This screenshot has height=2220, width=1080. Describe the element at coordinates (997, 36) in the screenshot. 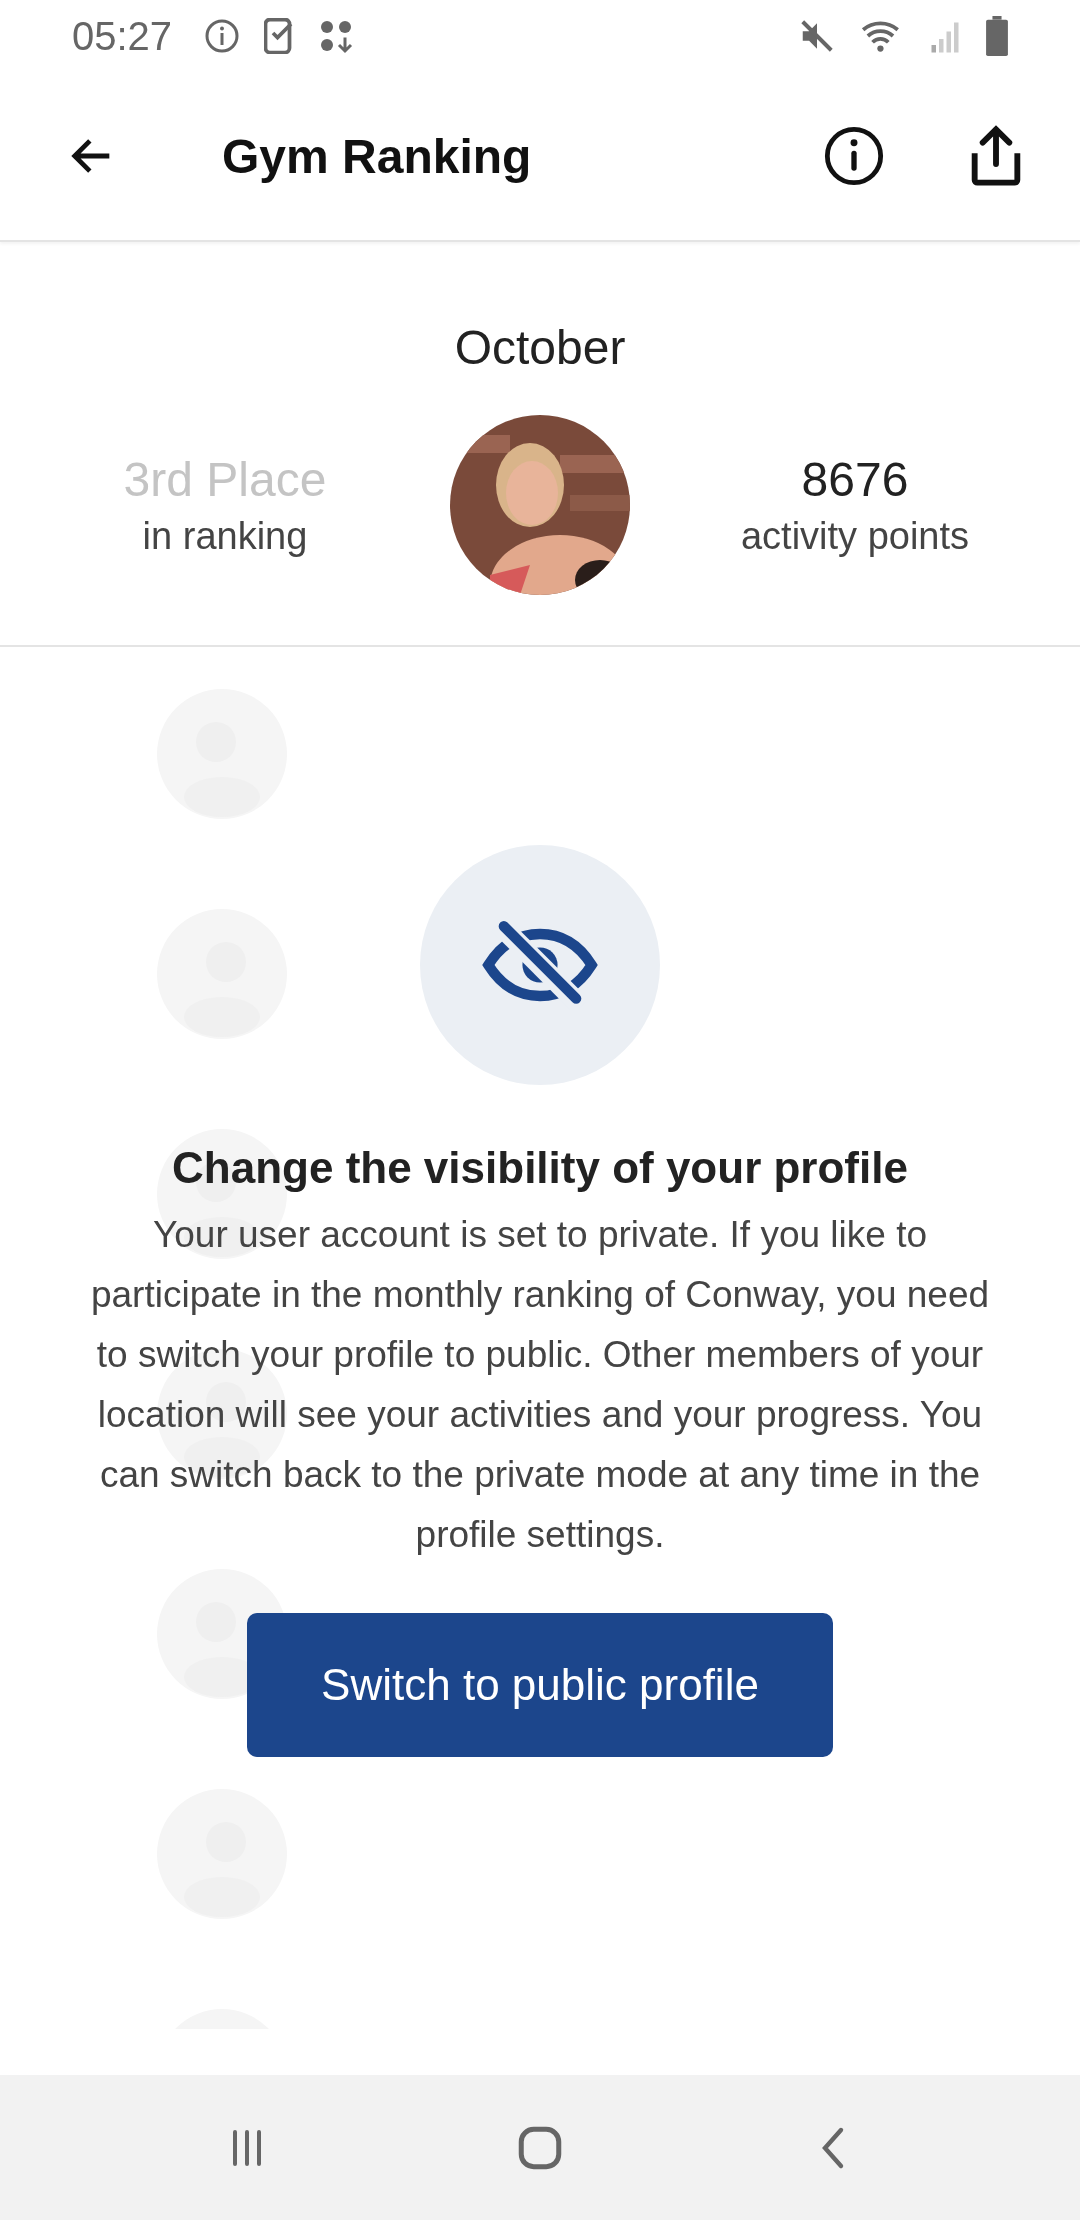

I see `battery-icon` at that location.